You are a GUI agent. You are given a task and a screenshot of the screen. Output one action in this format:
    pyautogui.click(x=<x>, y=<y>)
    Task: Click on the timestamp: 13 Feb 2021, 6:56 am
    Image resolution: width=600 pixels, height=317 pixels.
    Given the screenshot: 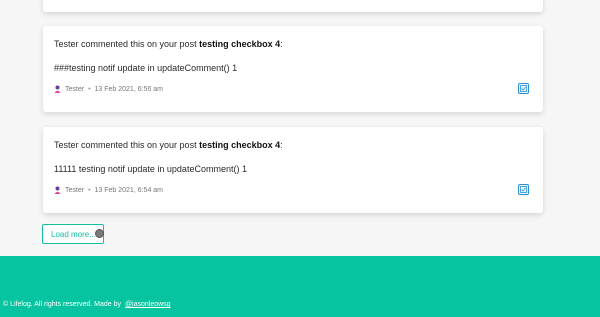 What is the action you would take?
    pyautogui.click(x=129, y=89)
    